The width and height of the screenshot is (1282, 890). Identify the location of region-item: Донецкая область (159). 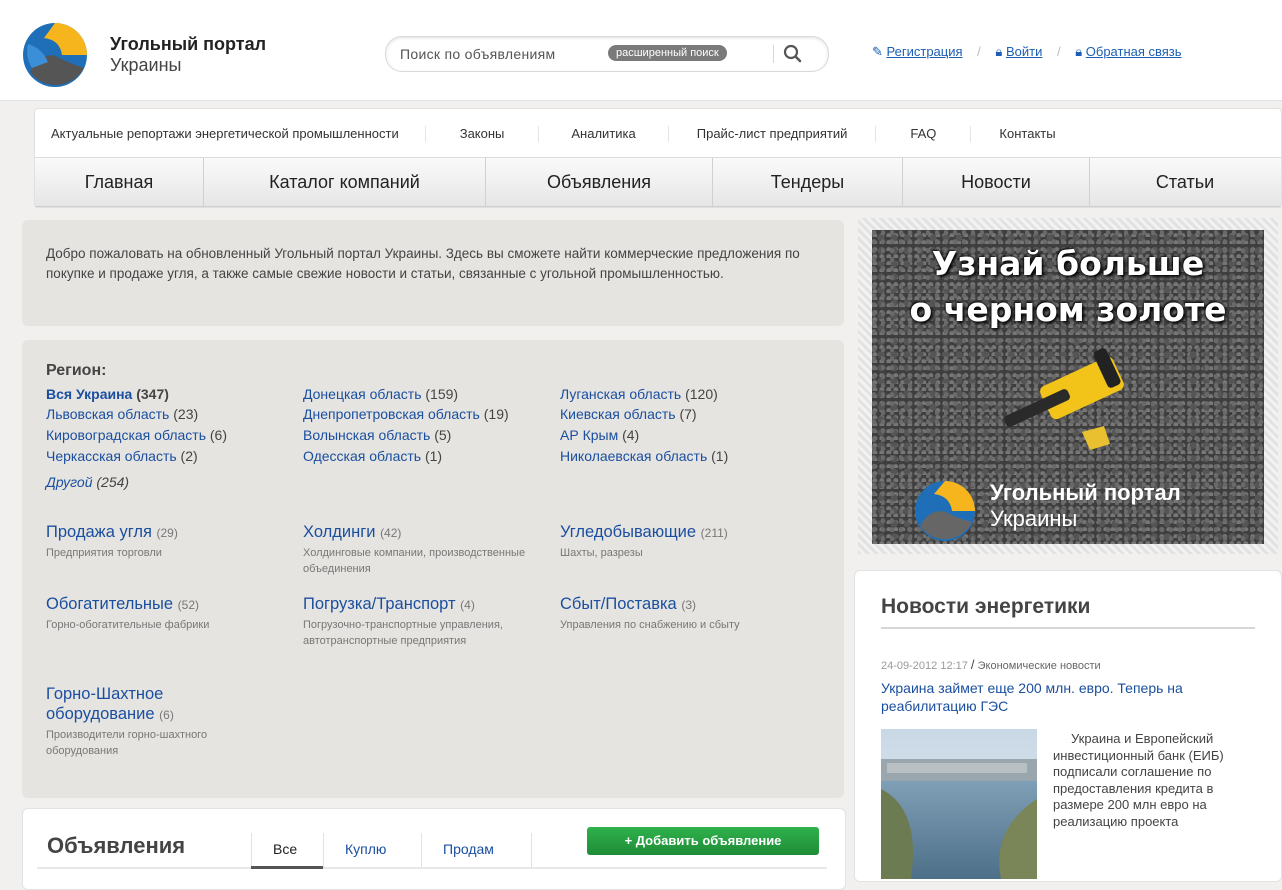
(380, 394).